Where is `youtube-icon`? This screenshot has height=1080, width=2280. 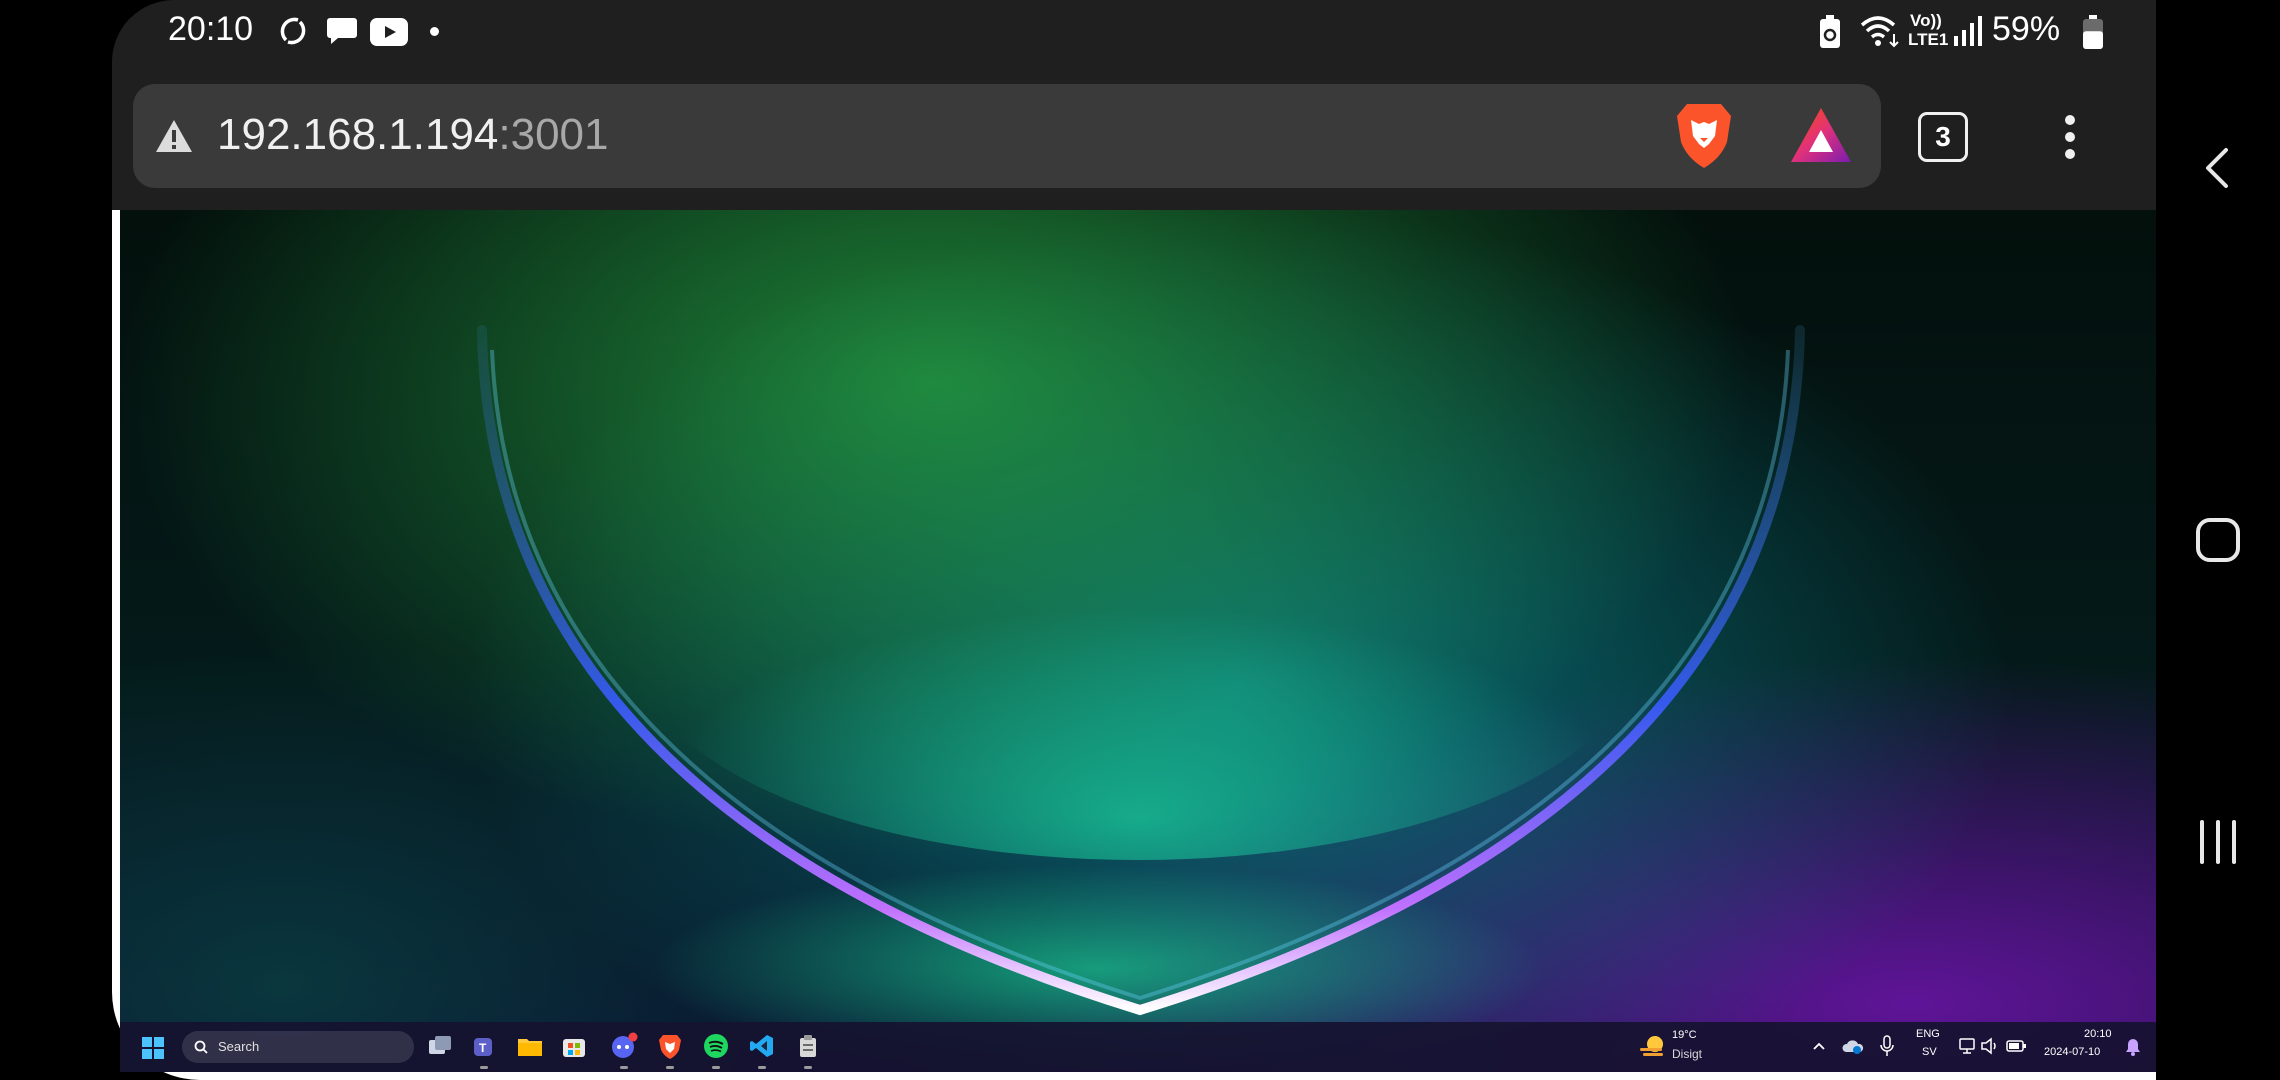
youtube-icon is located at coordinates (389, 32).